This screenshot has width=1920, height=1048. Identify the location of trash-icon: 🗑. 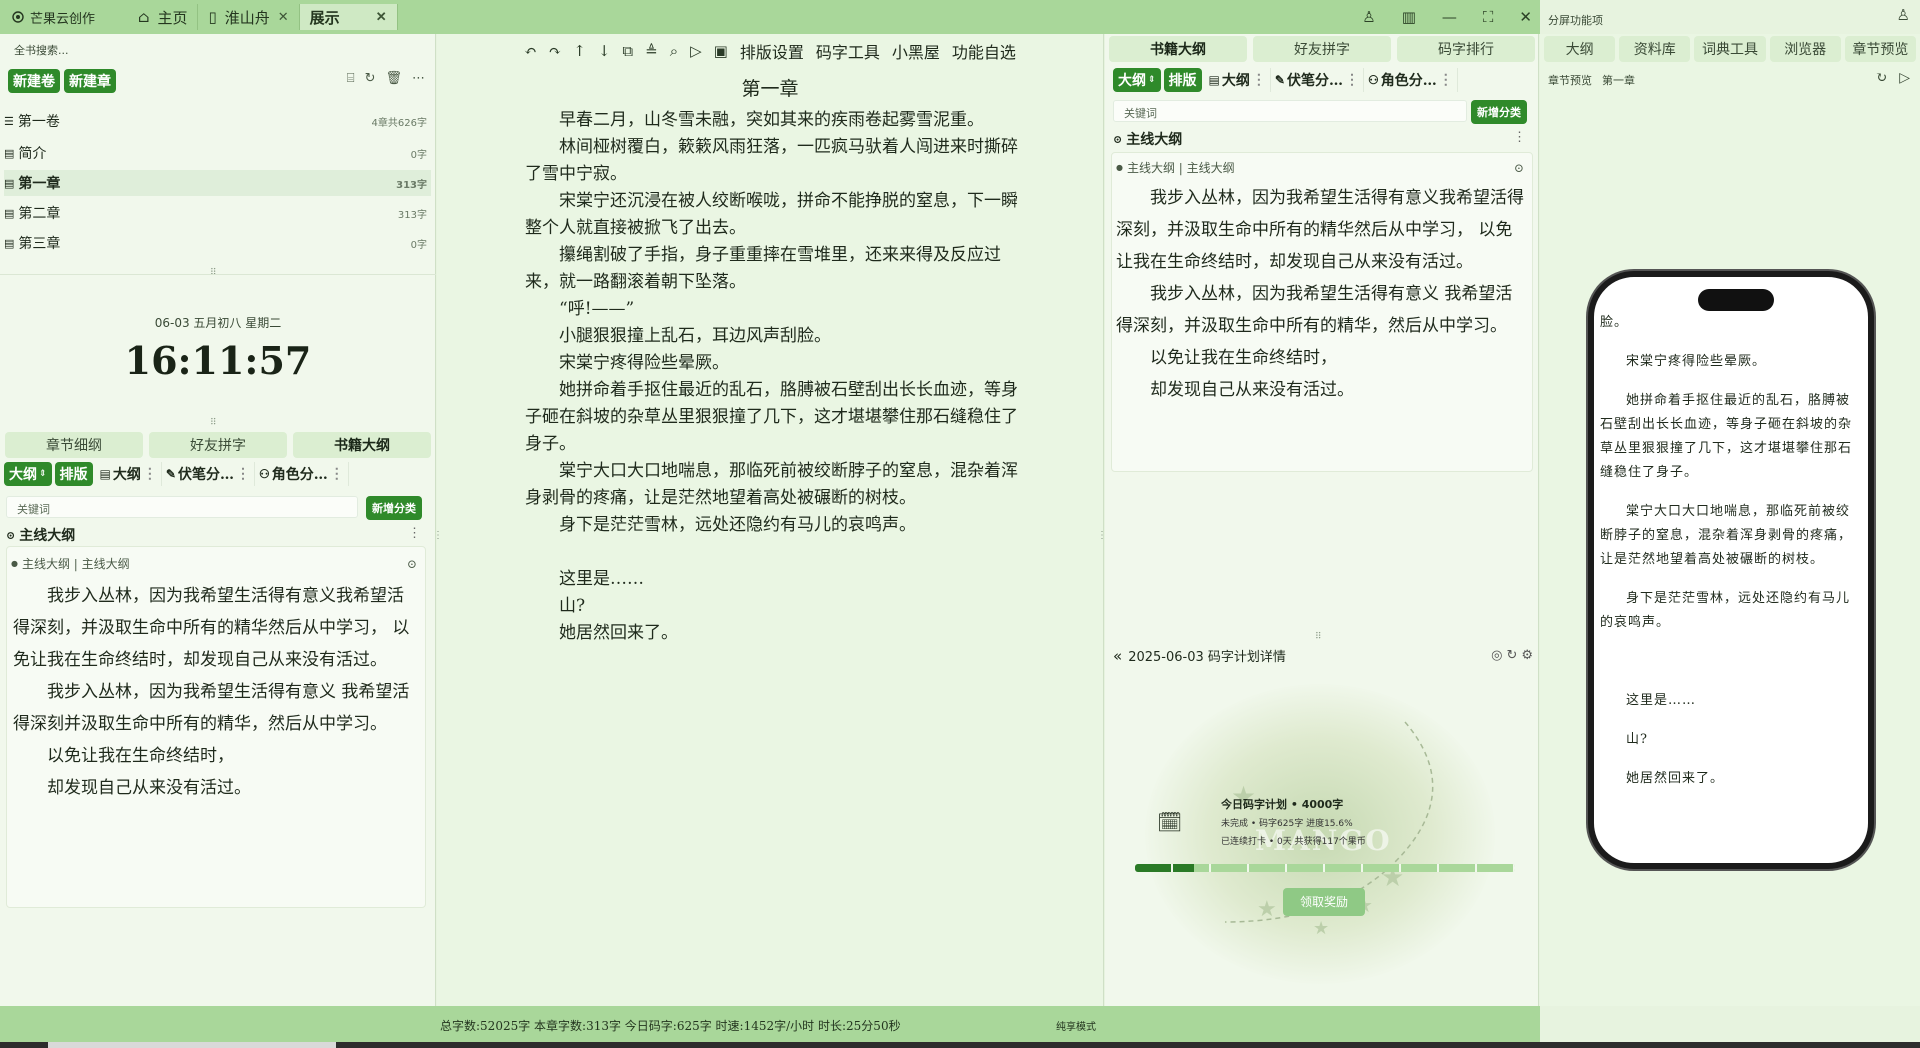
(393, 78).